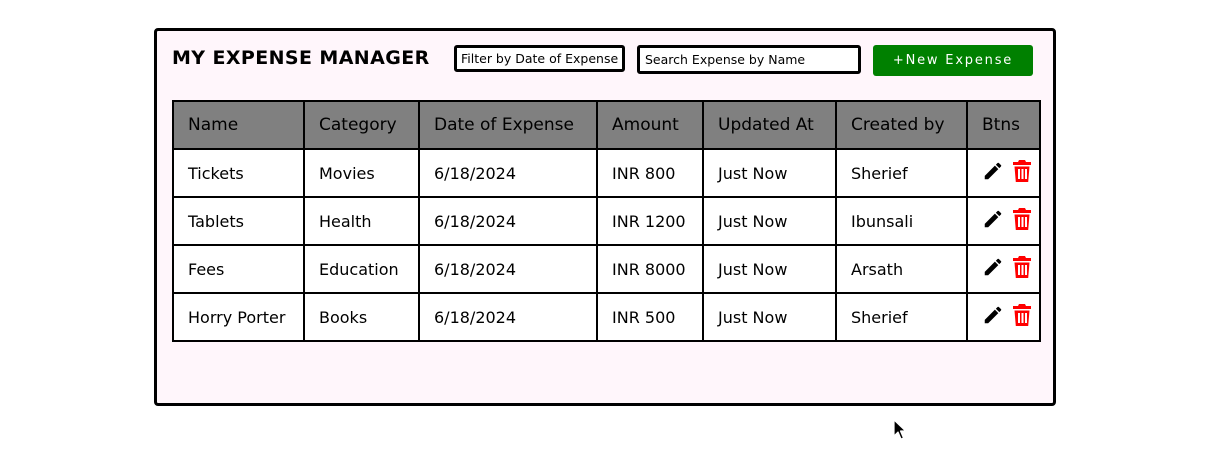 The width and height of the screenshot is (1206, 462). I want to click on column-header: Category, so click(361, 125).